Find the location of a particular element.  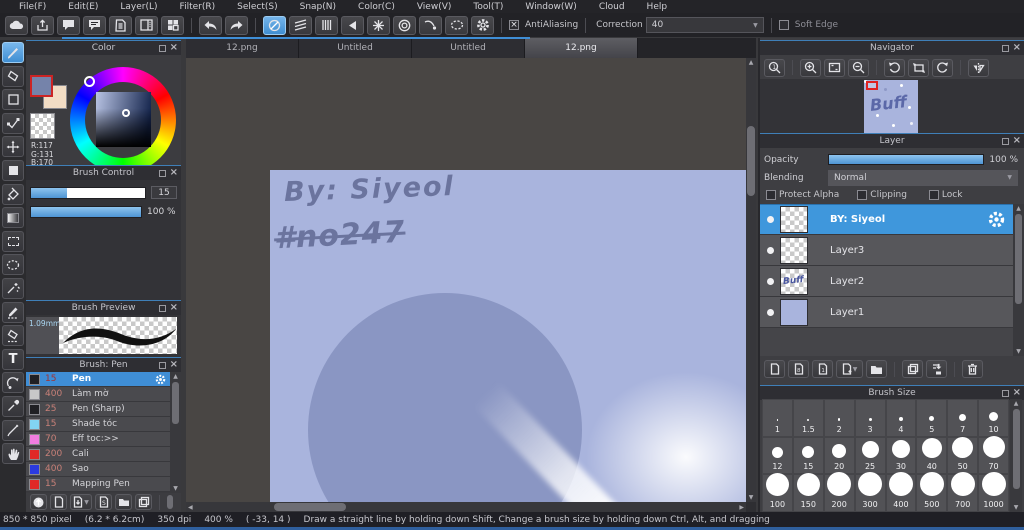

snap-radial-button is located at coordinates (378, 25).